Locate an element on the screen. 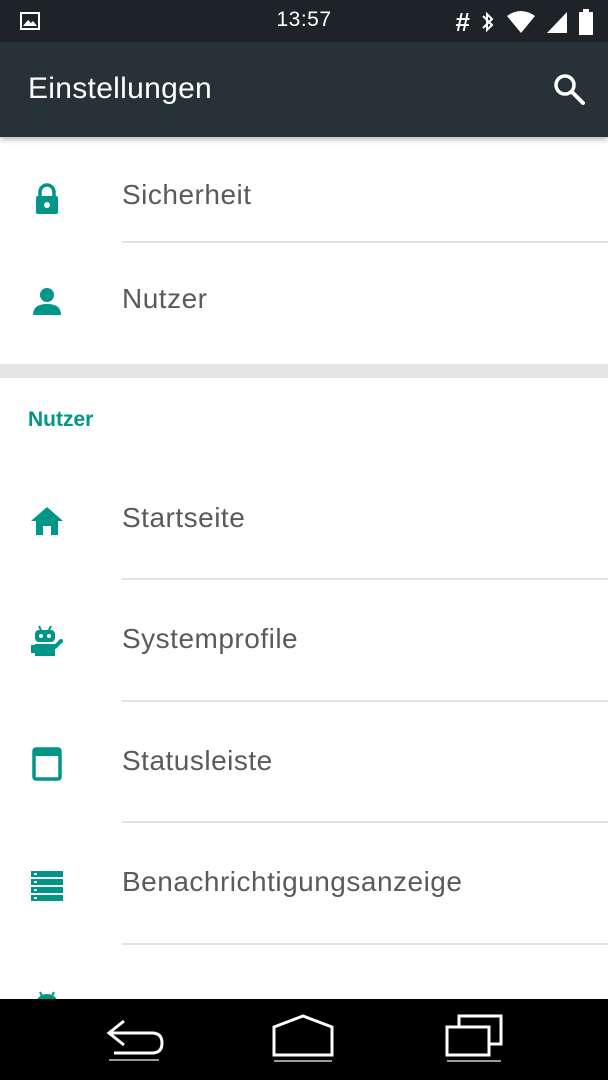 This screenshot has height=1080, width=608. settings-item-nutzer: Nutzer is located at coordinates (304, 303).